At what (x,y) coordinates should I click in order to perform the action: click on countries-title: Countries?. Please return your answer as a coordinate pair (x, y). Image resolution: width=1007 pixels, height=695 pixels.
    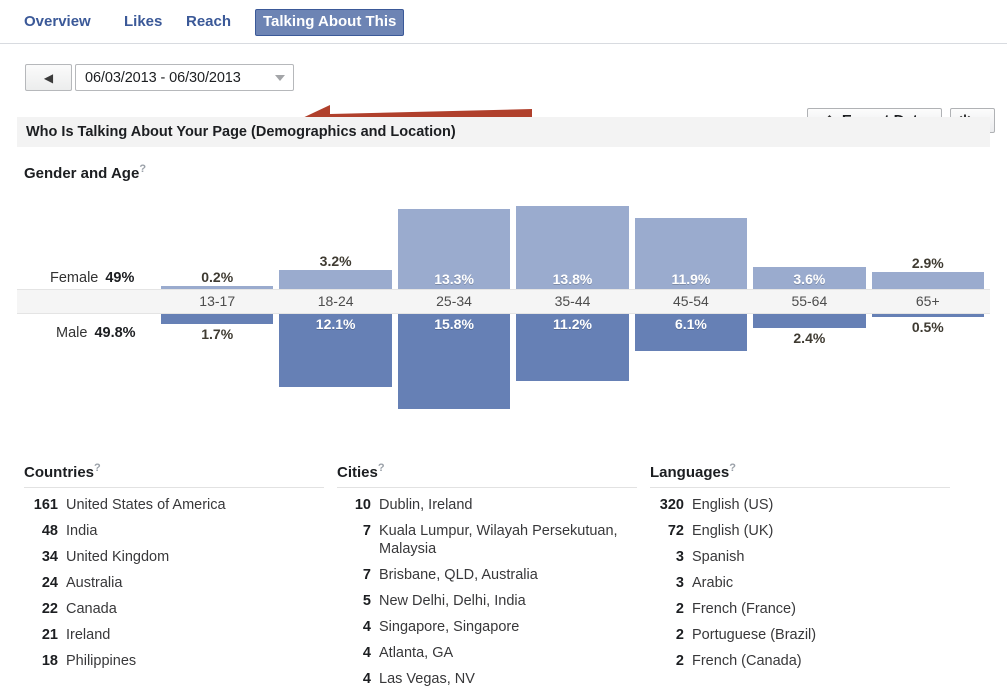
    Looking at the image, I should click on (174, 474).